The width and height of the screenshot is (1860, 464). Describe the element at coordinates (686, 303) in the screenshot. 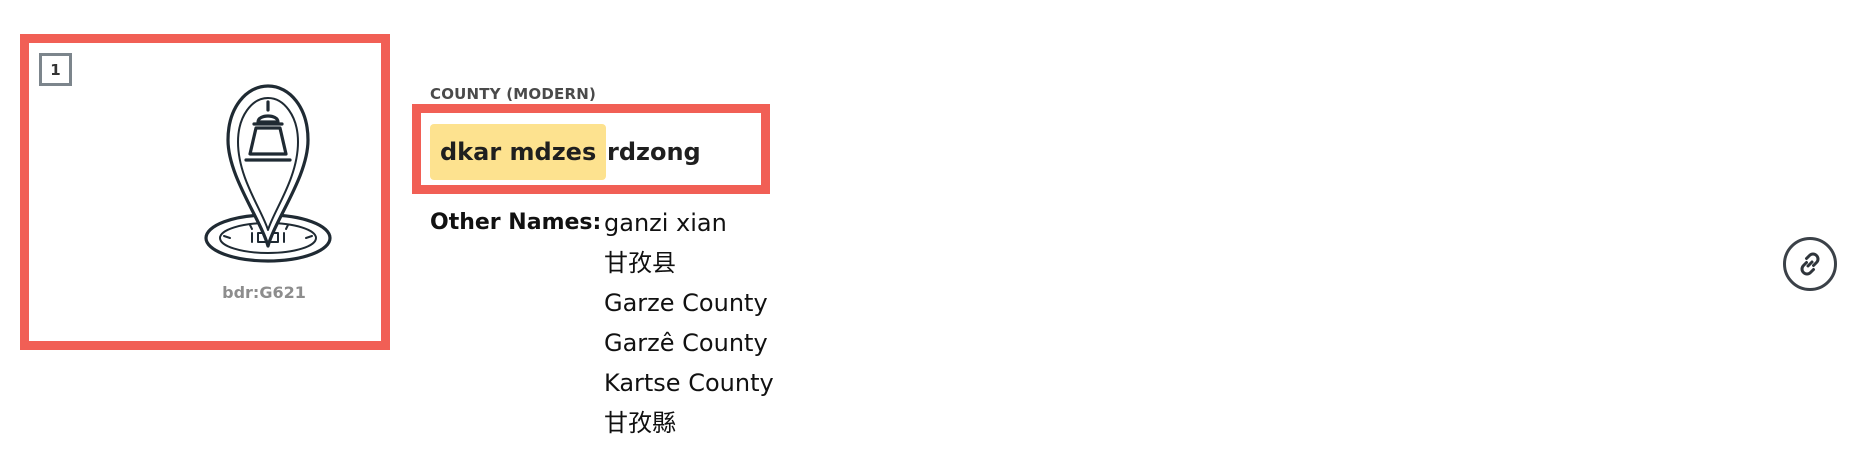

I see `other-name-item: Garze County` at that location.